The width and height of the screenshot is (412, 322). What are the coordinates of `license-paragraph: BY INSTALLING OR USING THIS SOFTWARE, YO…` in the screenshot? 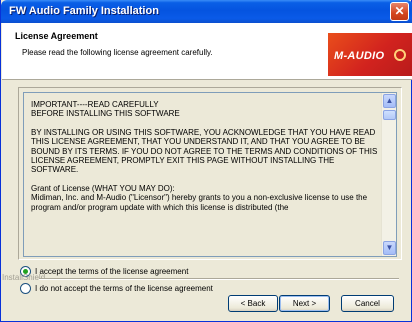 It's located at (204, 151).